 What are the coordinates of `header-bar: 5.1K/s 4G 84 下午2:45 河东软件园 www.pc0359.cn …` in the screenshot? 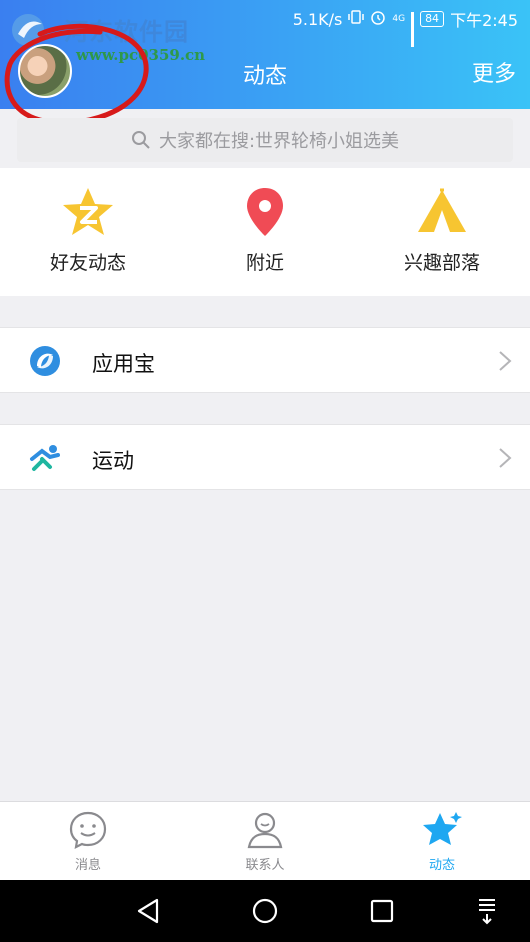 It's located at (265, 63).